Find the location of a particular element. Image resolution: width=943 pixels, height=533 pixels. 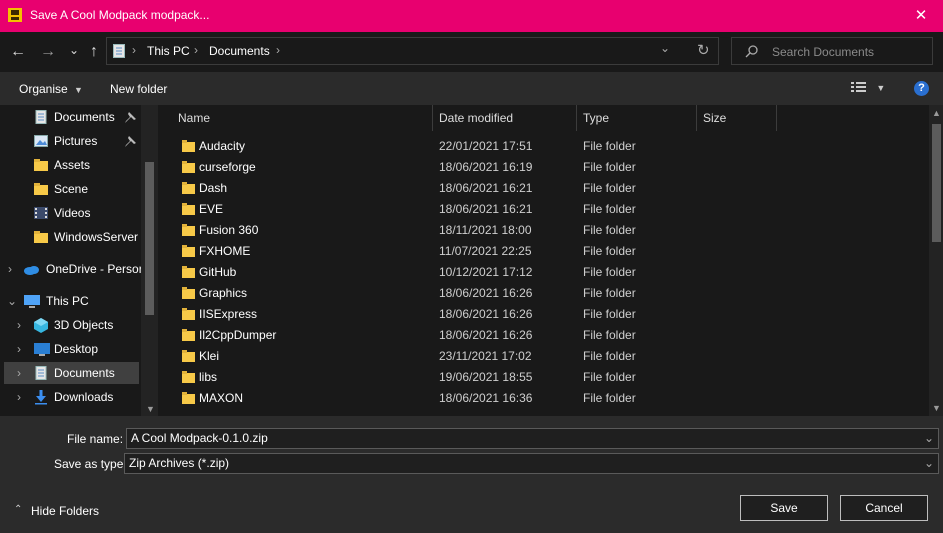

up-button: ↑ is located at coordinates (94, 52).